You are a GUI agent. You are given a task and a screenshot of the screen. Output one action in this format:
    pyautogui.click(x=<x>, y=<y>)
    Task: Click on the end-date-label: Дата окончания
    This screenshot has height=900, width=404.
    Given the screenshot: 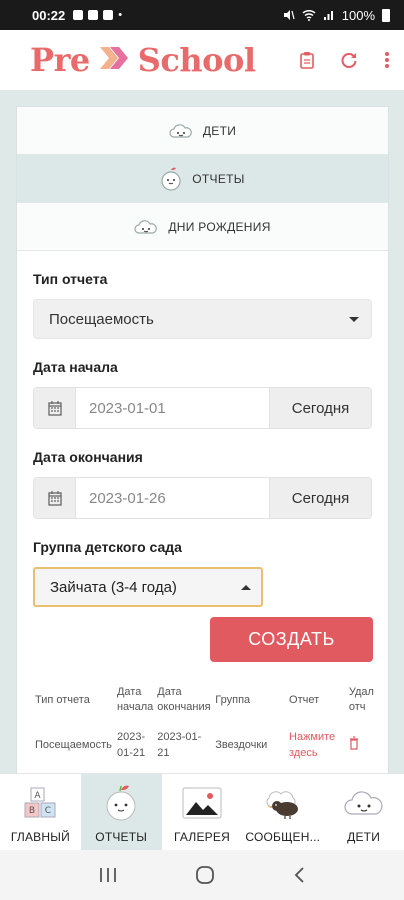 What is the action you would take?
    pyautogui.click(x=88, y=457)
    